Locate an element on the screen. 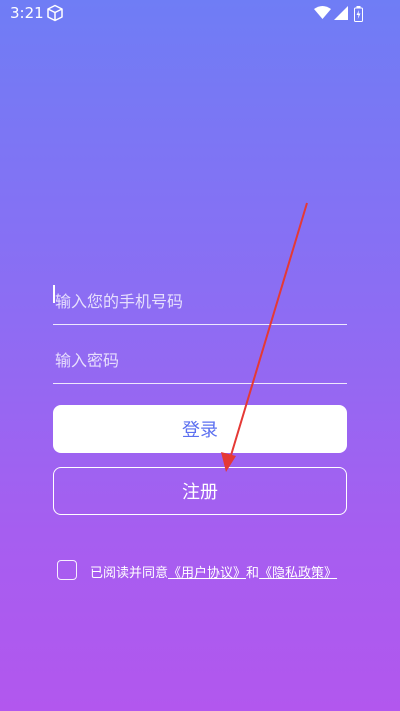 The width and height of the screenshot is (400, 711). phone-field is located at coordinates (202, 300).